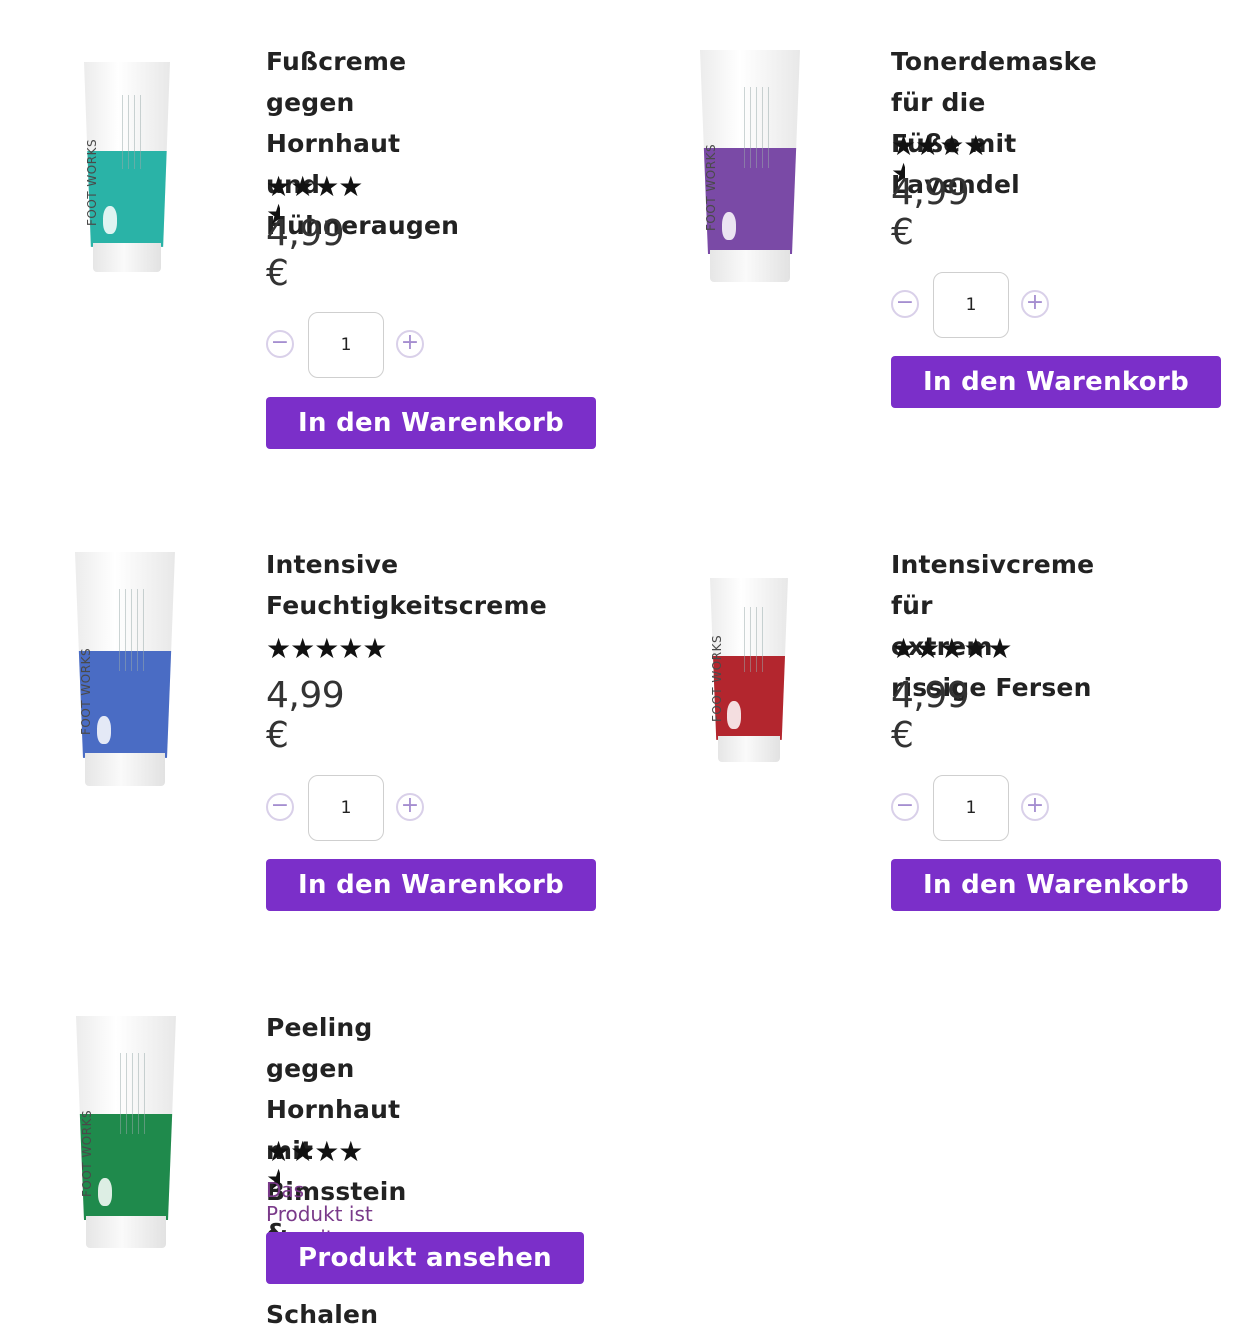  What do you see at coordinates (406, 585) in the screenshot?
I see `product-title: Intensive Feuchtigkeitscreme` at bounding box center [406, 585].